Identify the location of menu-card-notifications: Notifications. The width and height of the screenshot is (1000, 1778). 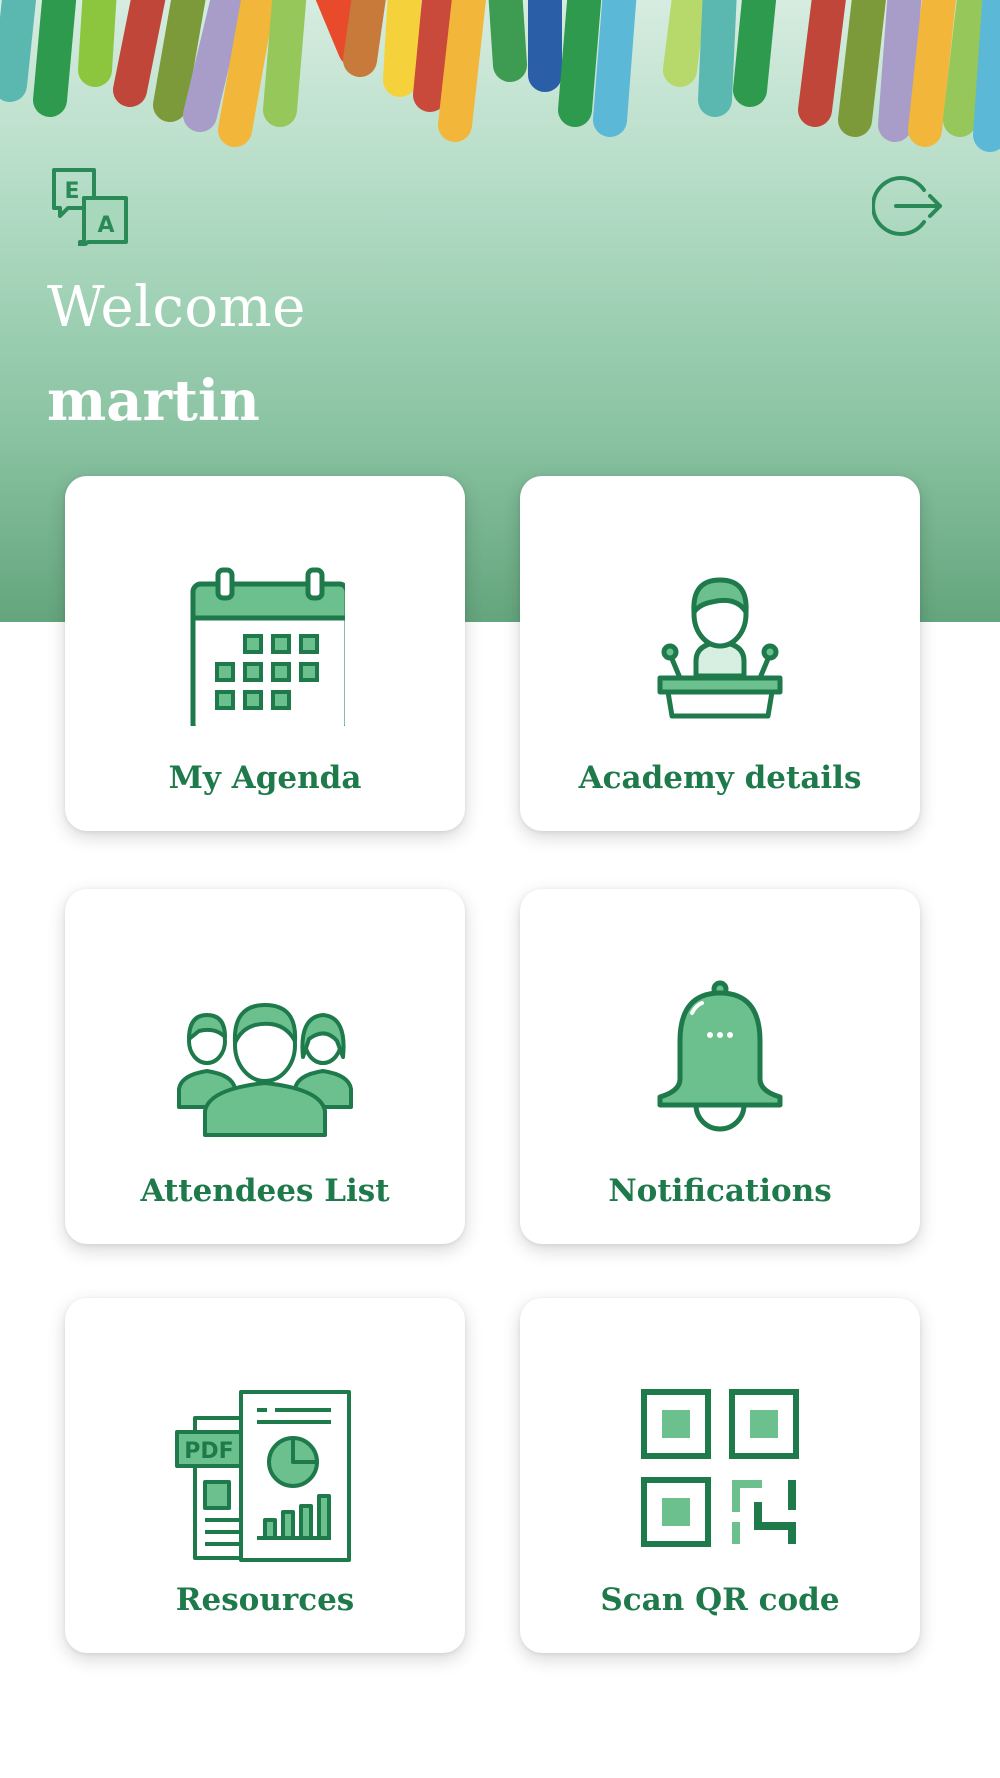
(720, 1066).